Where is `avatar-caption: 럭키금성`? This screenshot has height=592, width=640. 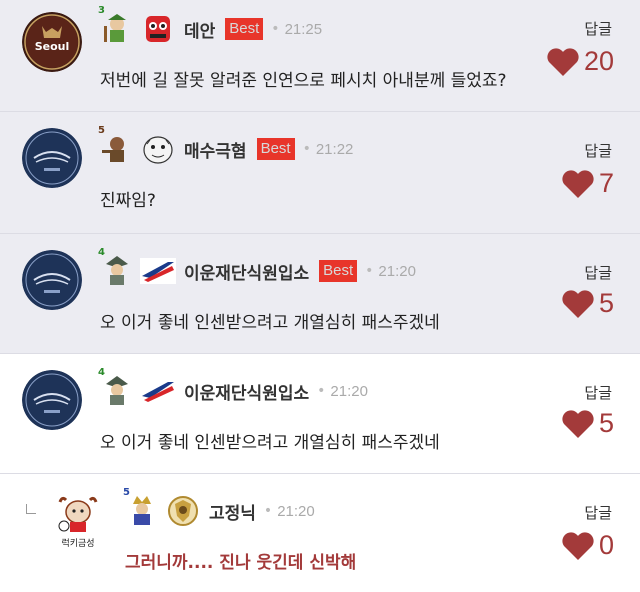
avatar-caption: 럭키금성 is located at coordinates (77, 543).